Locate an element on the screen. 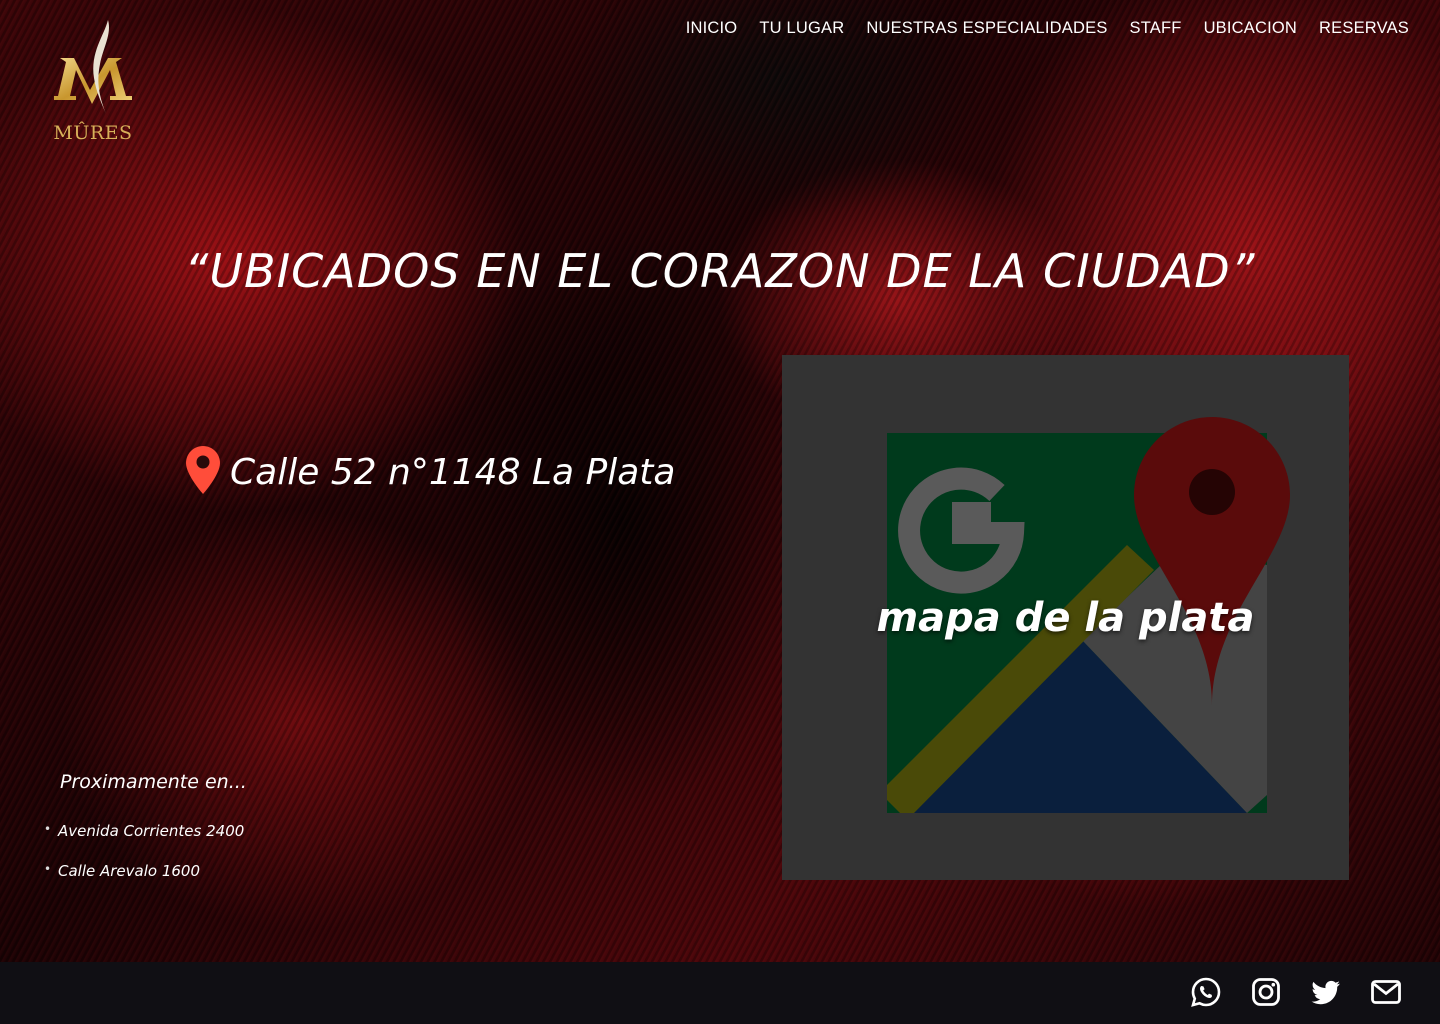 The width and height of the screenshot is (1440, 1024). mail-icon is located at coordinates (1386, 992).